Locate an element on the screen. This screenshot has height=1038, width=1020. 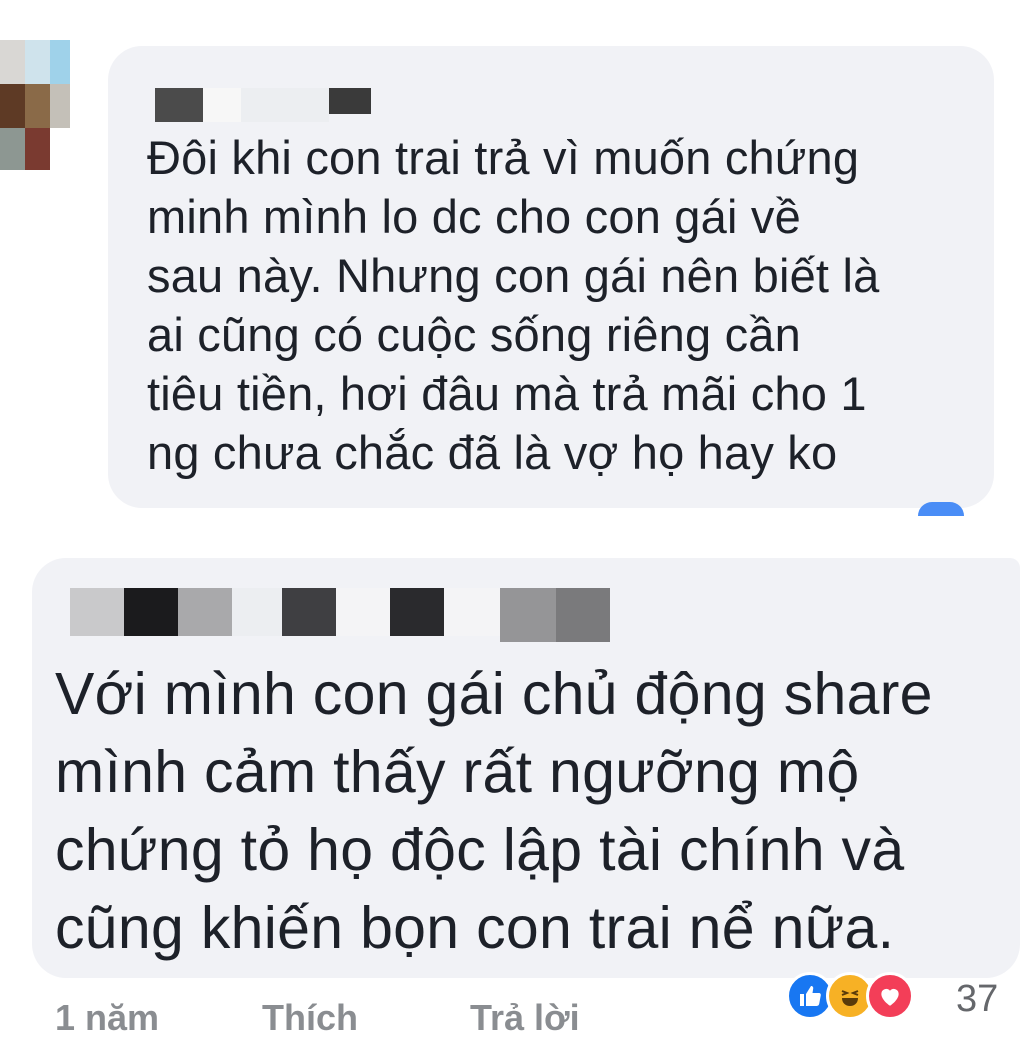
like-button: Thích is located at coordinates (310, 1018).